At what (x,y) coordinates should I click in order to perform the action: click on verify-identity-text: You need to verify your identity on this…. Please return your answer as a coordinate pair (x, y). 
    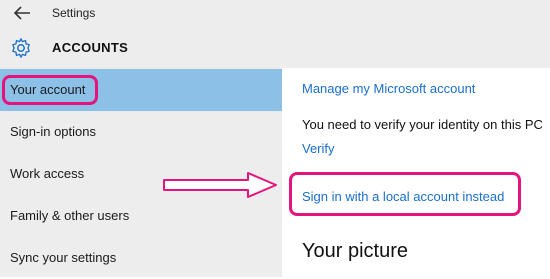
    Looking at the image, I should click on (422, 124).